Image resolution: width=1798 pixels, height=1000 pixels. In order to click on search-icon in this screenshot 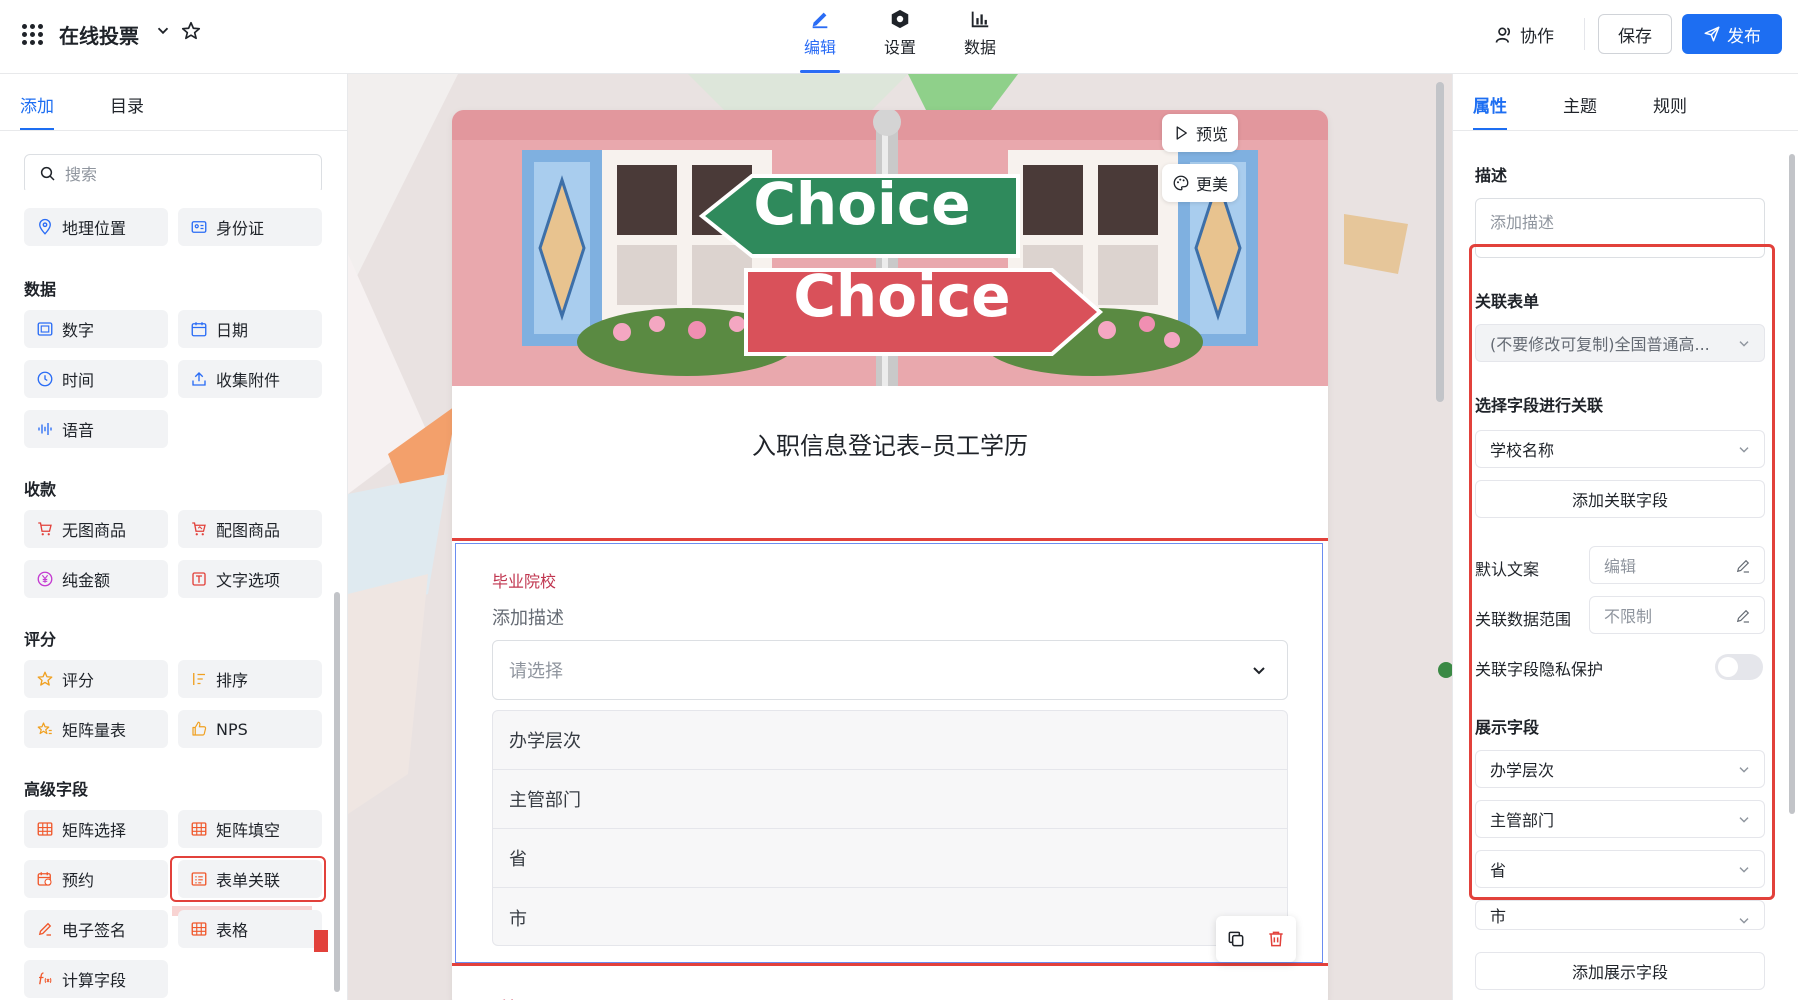, I will do `click(47, 173)`.